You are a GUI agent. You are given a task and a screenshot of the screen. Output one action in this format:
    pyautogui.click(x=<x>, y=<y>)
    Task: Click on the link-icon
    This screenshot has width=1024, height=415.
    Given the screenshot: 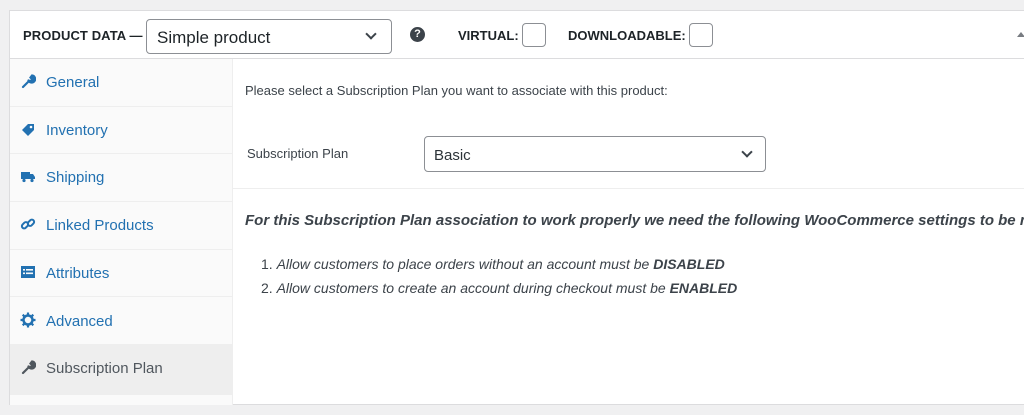 What is the action you would take?
    pyautogui.click(x=28, y=224)
    